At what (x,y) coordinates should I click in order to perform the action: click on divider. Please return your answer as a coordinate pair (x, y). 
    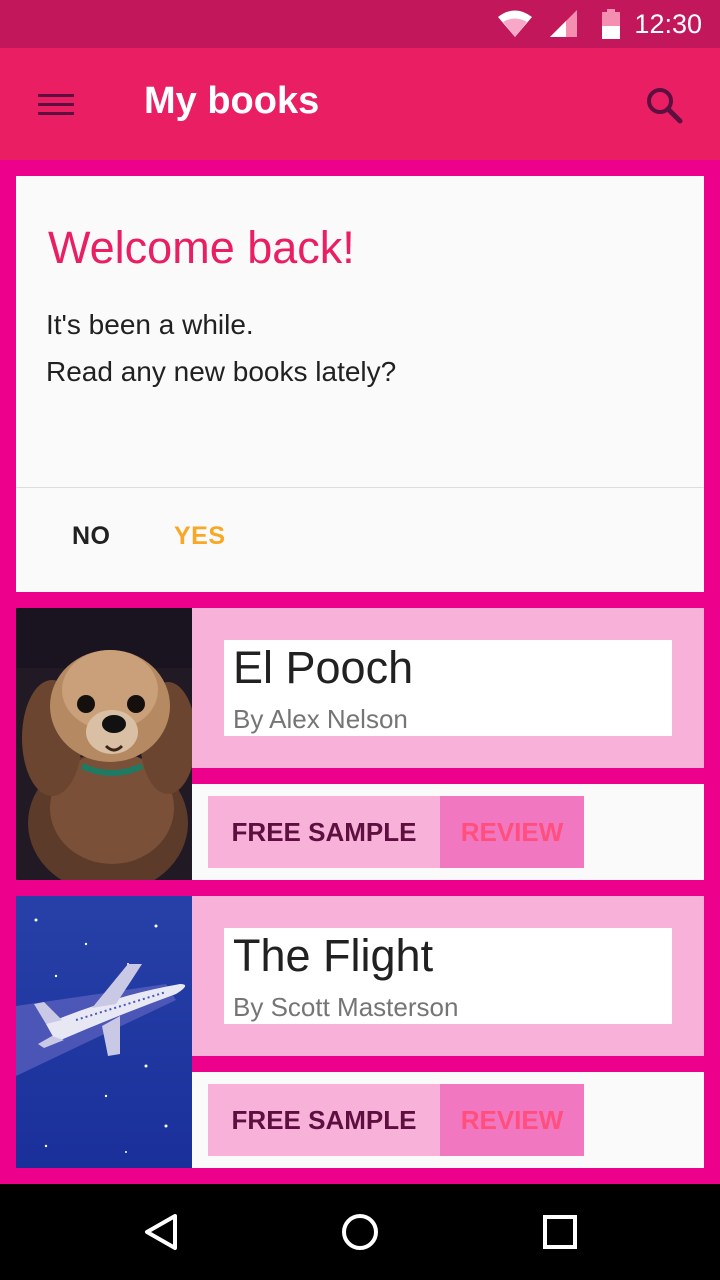
    Looking at the image, I should click on (360, 487).